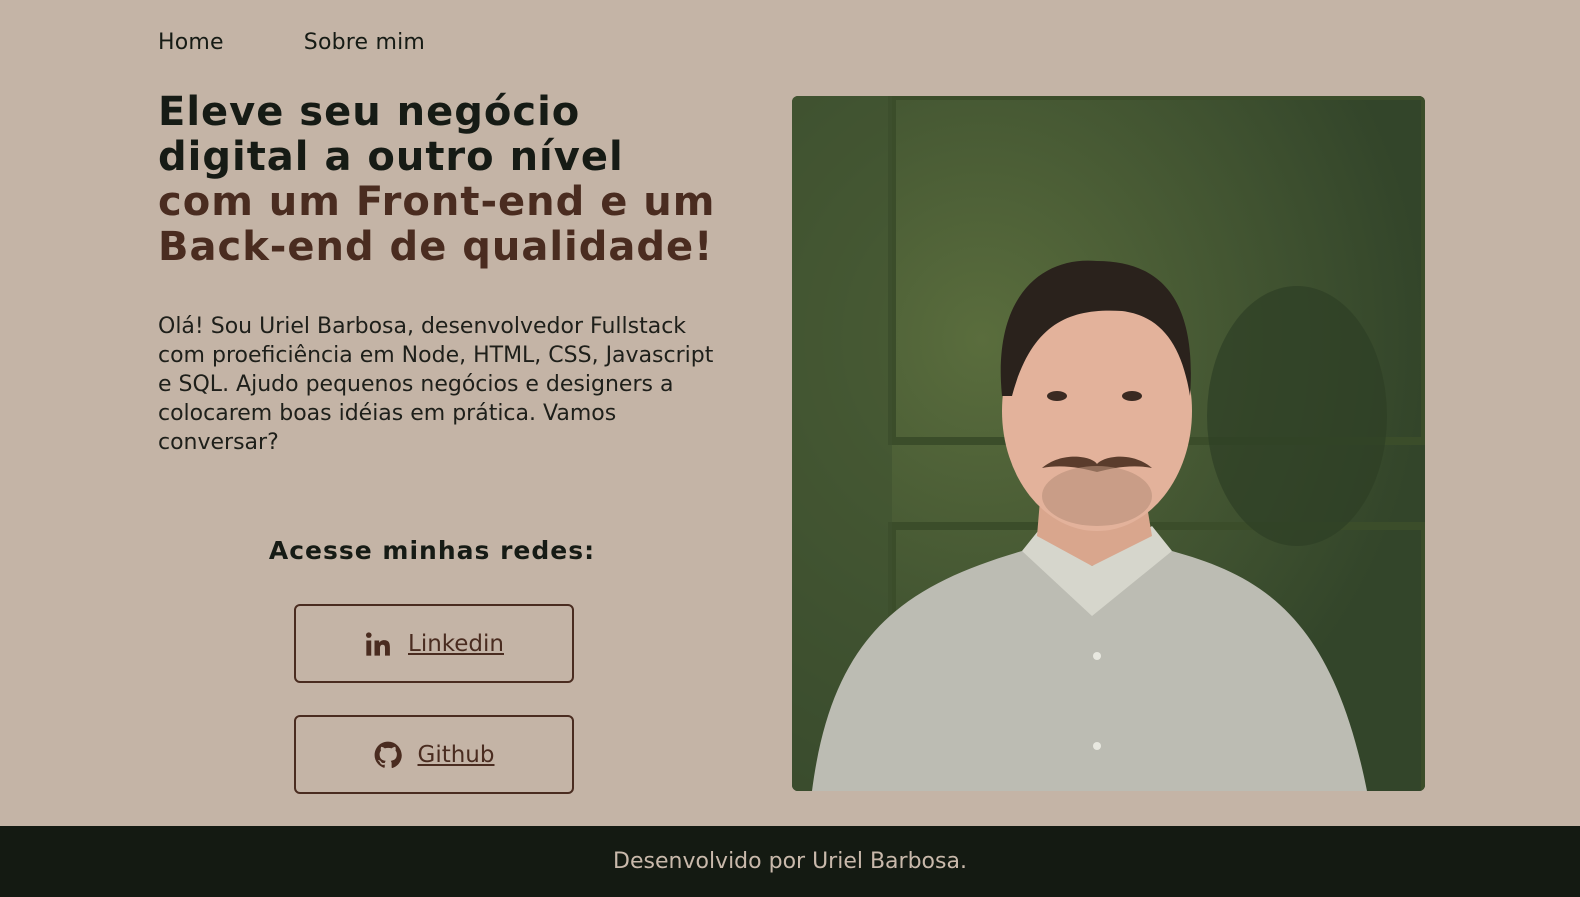 This screenshot has width=1580, height=897. What do you see at coordinates (291, 42) in the screenshot?
I see `top-nav: Home Sobre mim` at bounding box center [291, 42].